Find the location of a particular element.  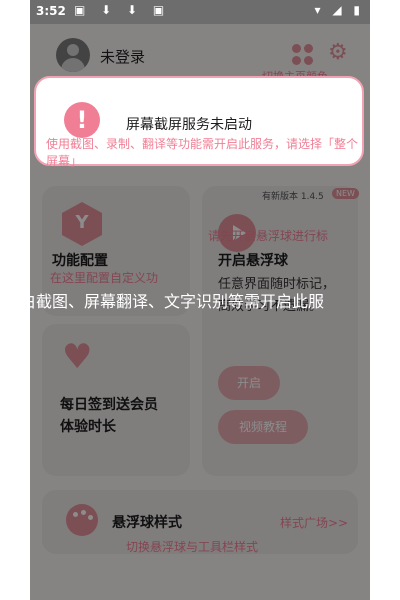

toast-message: 白截图、屏幕翻译、文字识别等需开启此服 is located at coordinates (177, 301).